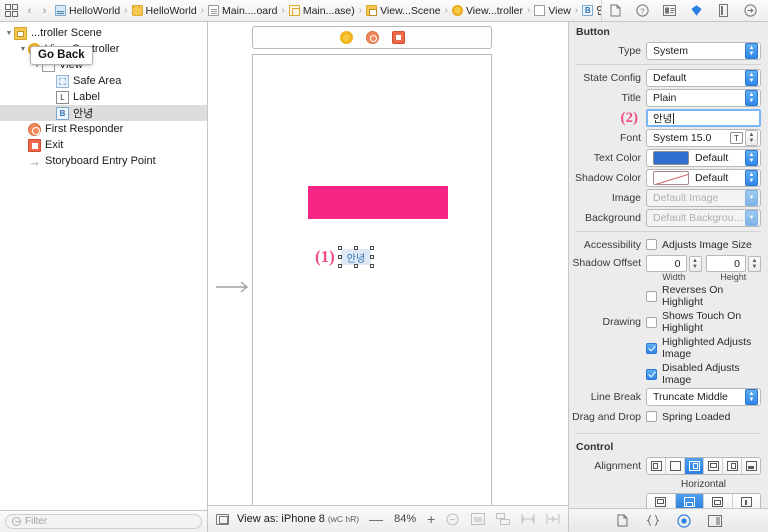 This screenshot has width=768, height=532. Describe the element at coordinates (103, 129) in the screenshot. I see `outline-row-first-responder: ▼ First Responder` at that location.